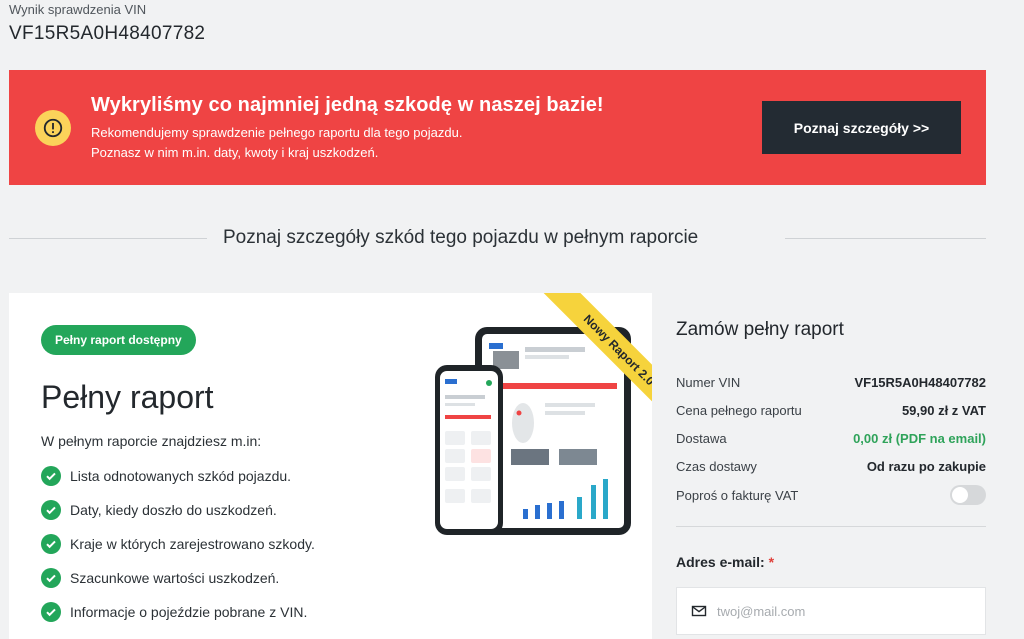 This screenshot has width=1024, height=639. I want to click on mail-icon, so click(699, 611).